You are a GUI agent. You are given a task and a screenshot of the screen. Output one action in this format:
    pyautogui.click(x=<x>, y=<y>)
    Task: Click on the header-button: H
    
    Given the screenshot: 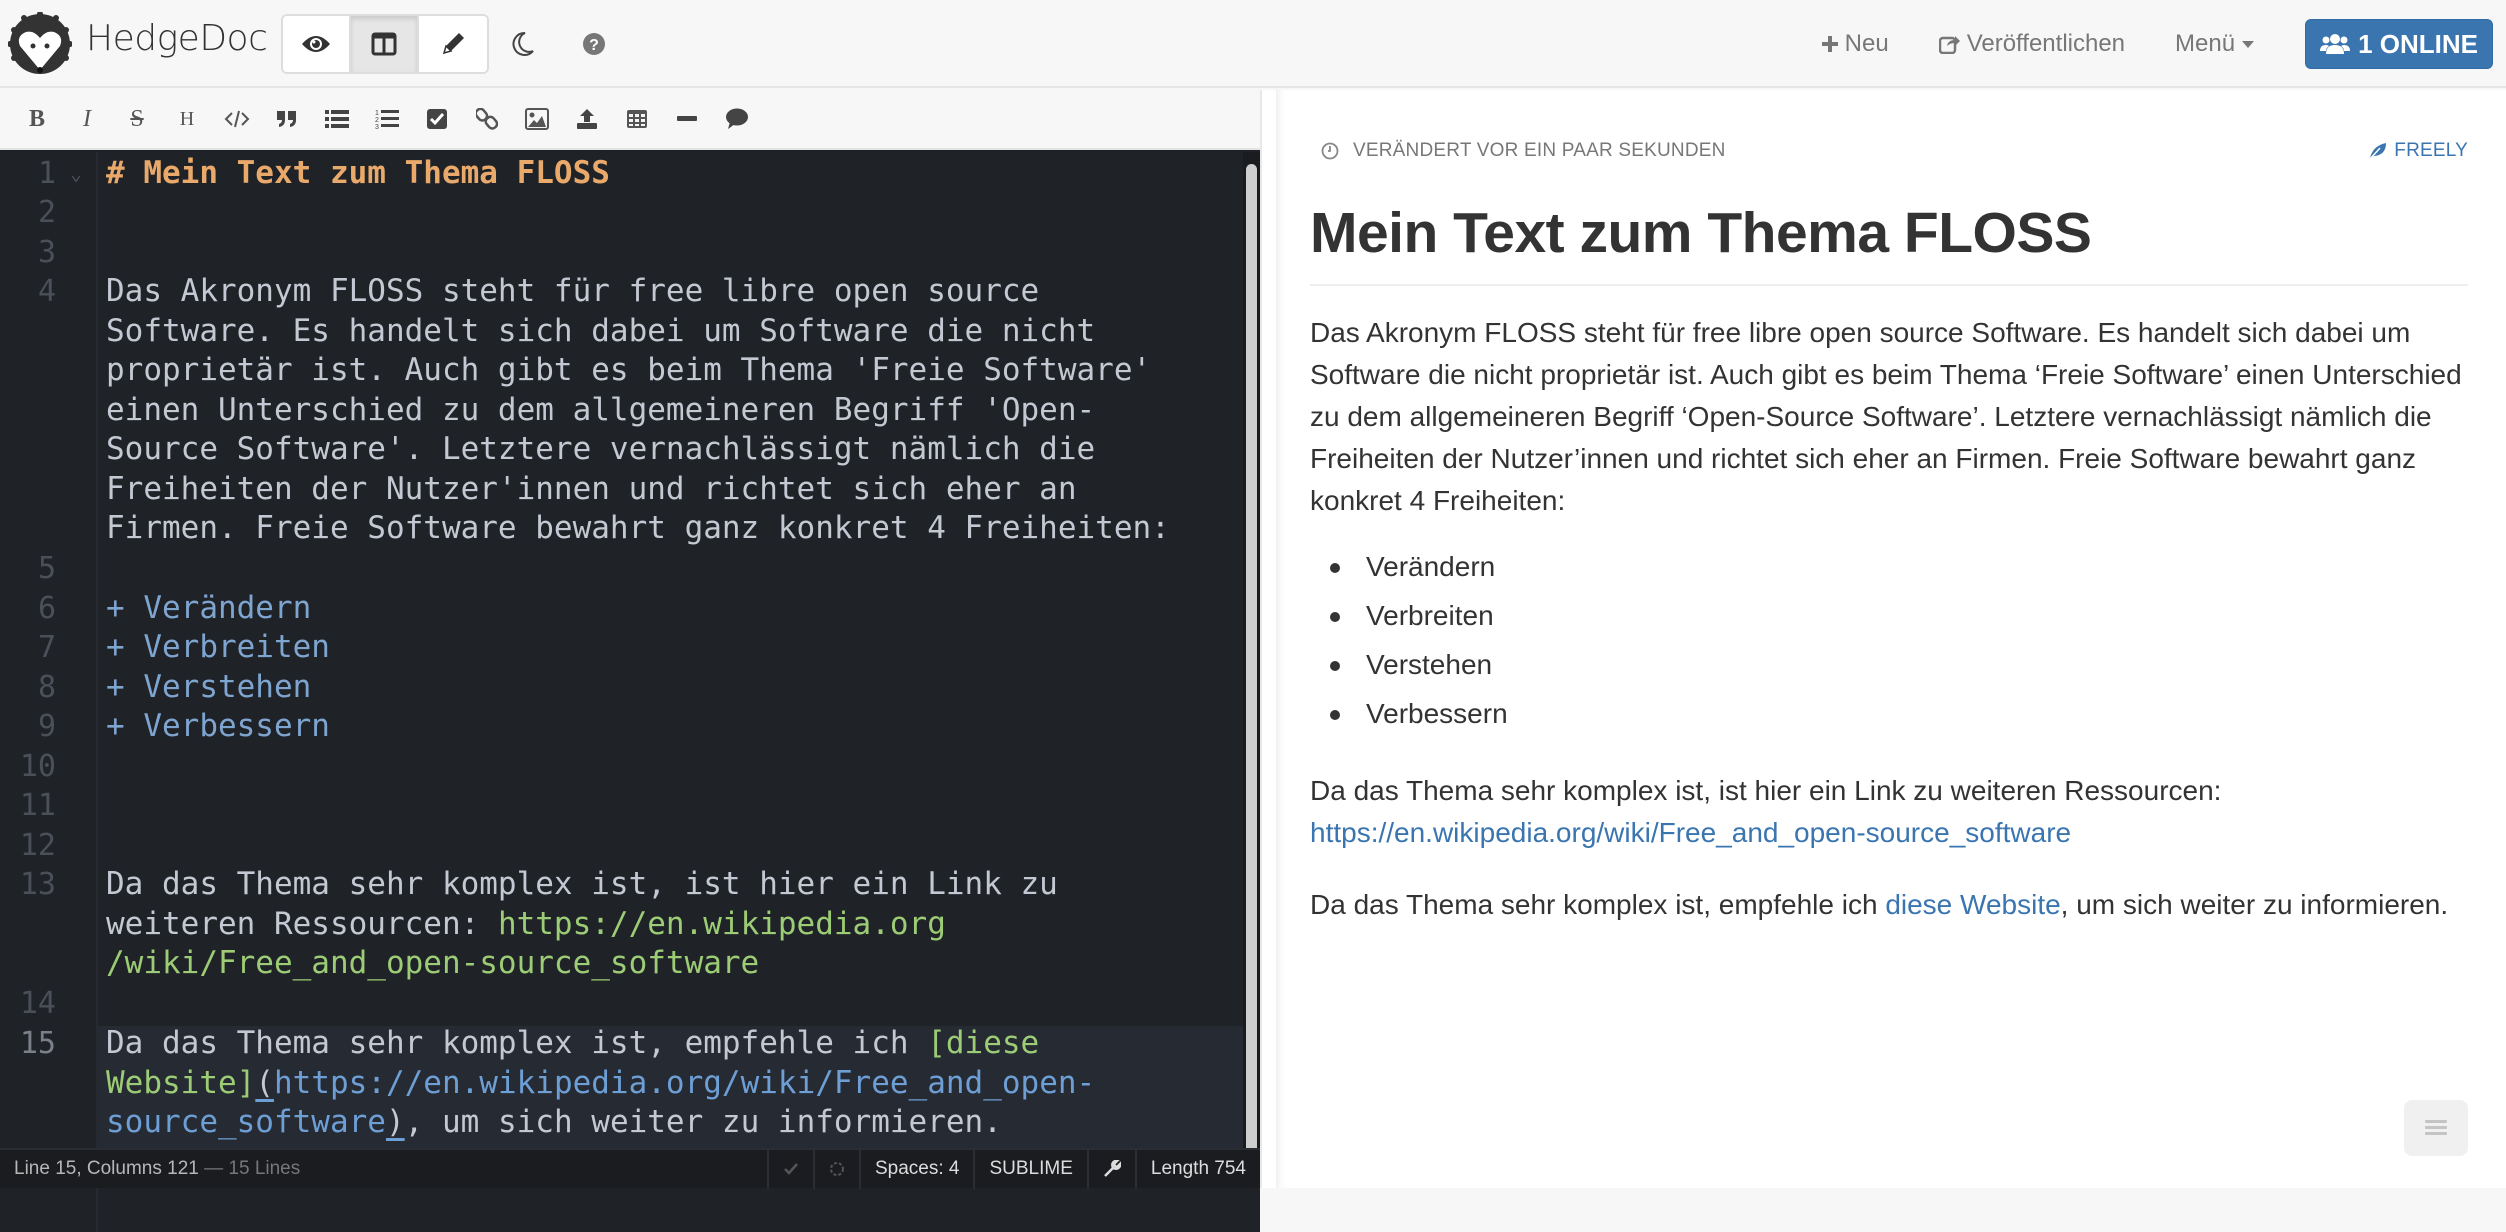 What is the action you would take?
    pyautogui.click(x=187, y=119)
    